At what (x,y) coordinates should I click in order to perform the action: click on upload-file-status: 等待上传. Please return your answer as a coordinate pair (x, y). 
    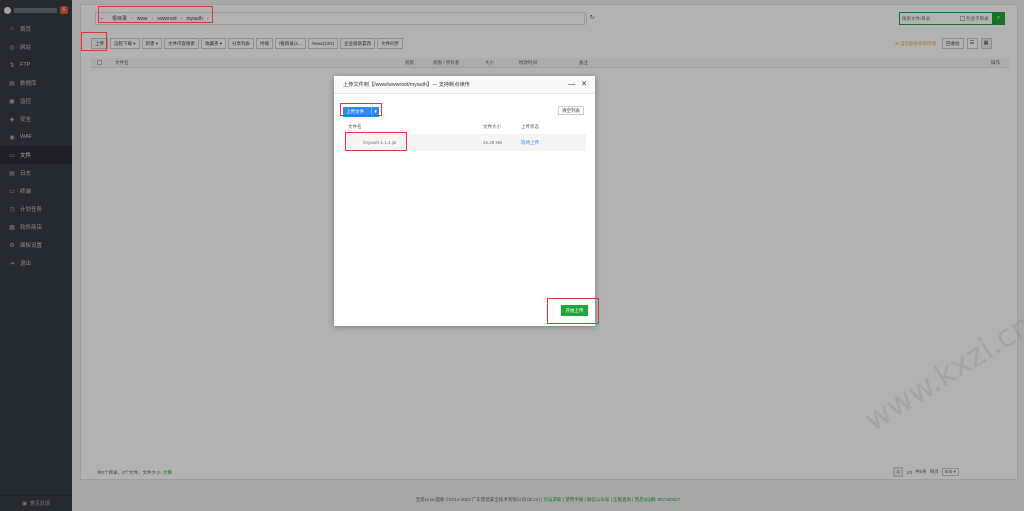
    Looking at the image, I should click on (530, 142).